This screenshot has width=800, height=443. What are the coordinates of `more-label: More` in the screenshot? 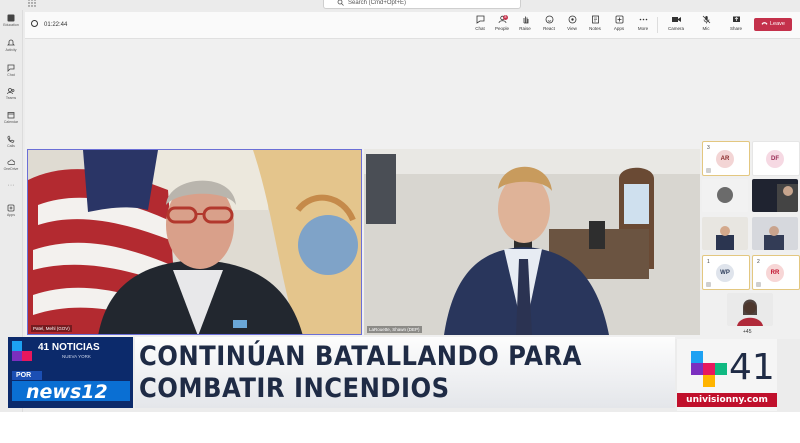 It's located at (643, 28).